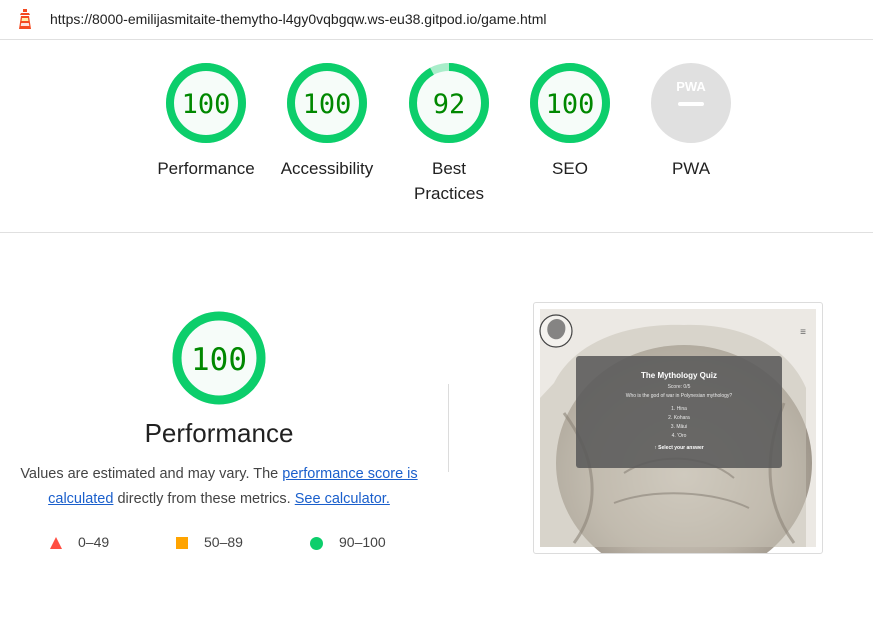 The image size is (873, 618). What do you see at coordinates (449, 181) in the screenshot?
I see `gauge-label: Best Practices` at bounding box center [449, 181].